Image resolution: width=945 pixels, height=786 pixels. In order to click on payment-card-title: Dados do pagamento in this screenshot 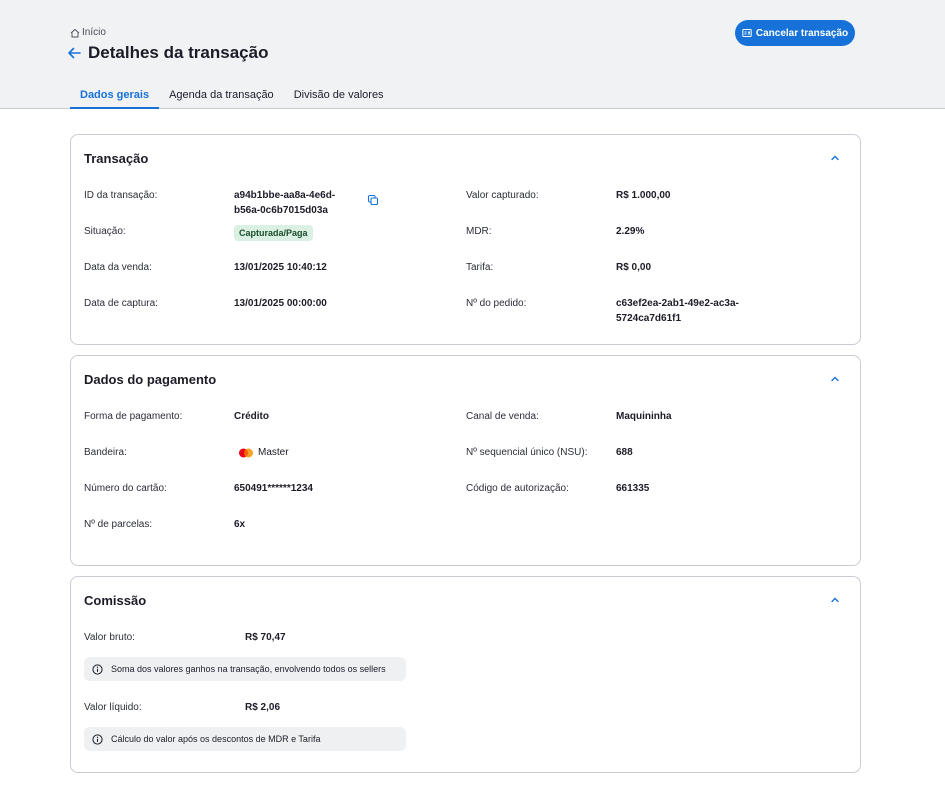, I will do `click(150, 379)`.